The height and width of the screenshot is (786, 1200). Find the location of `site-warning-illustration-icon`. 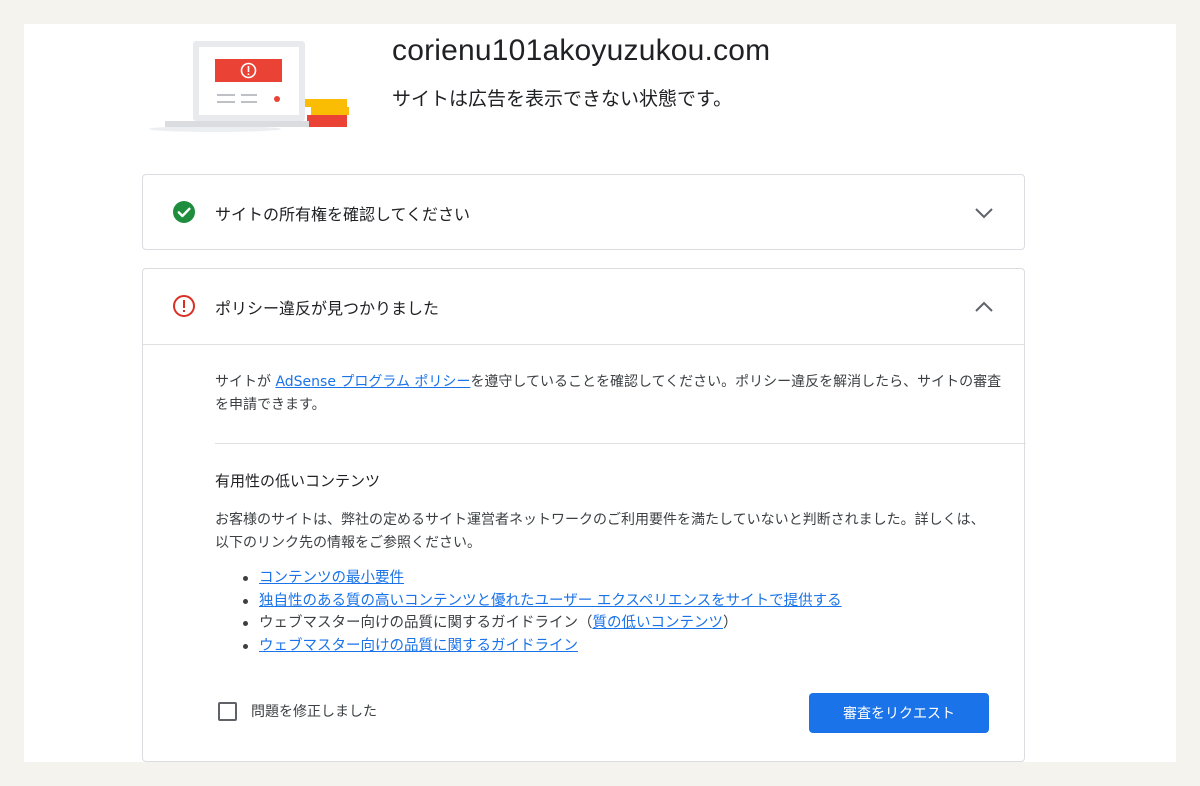

site-warning-illustration-icon is located at coordinates (249, 86).